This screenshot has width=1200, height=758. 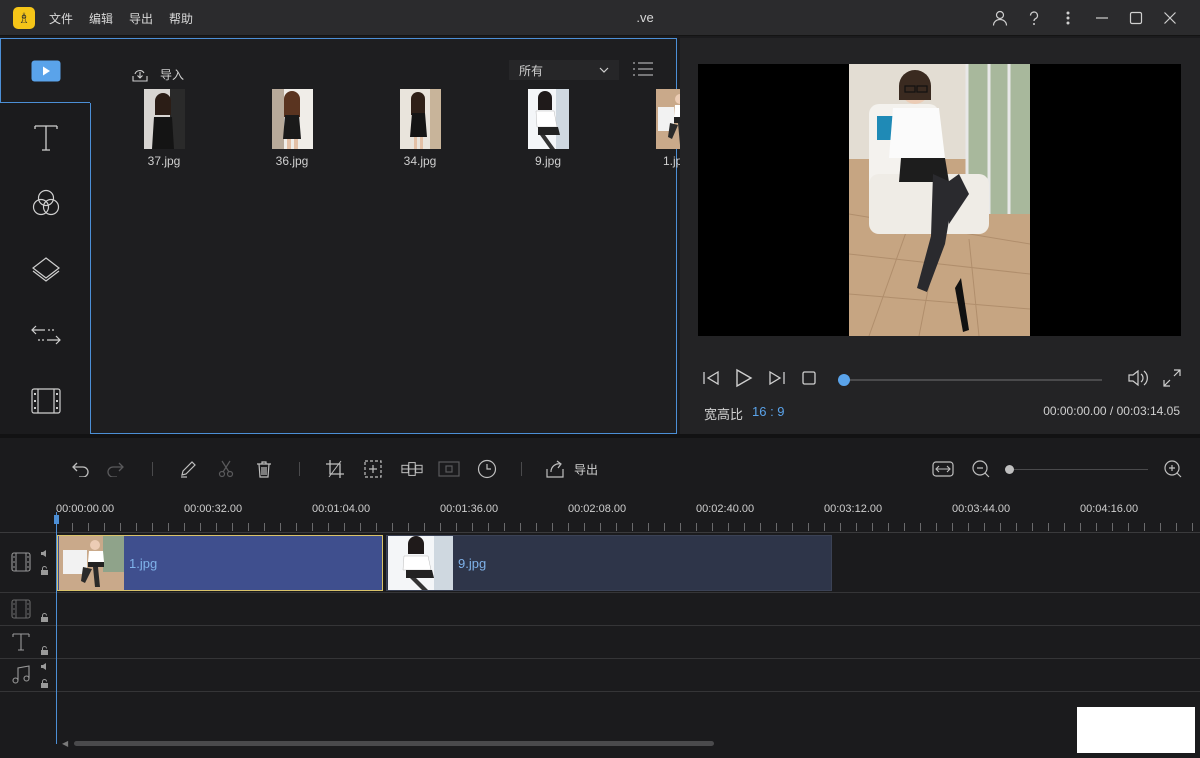 What do you see at coordinates (1136, 730) in the screenshot?
I see `overlay-box` at bounding box center [1136, 730].